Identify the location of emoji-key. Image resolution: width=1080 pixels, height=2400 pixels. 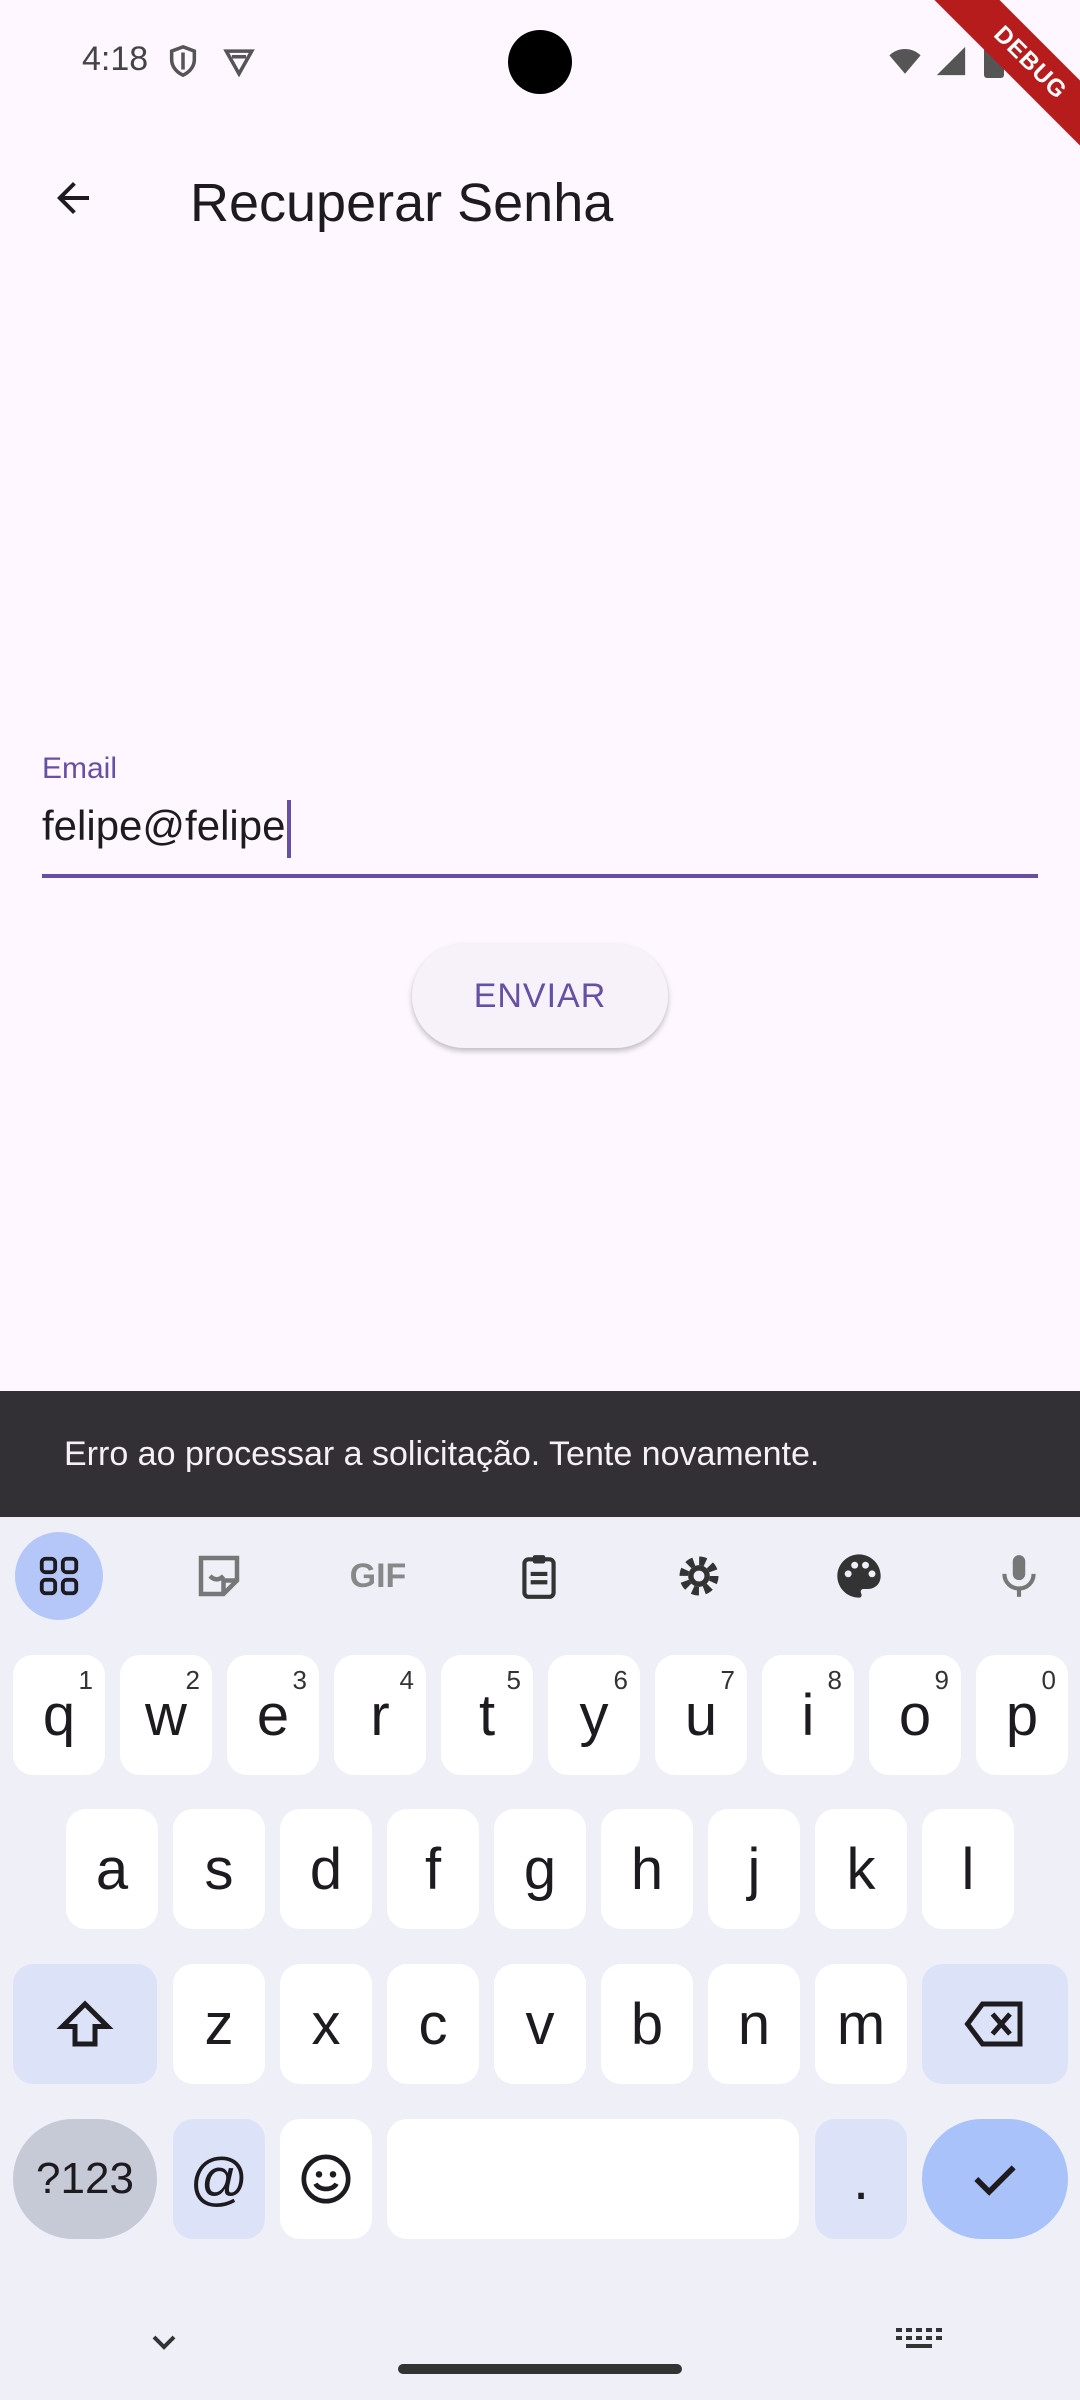
(326, 2179).